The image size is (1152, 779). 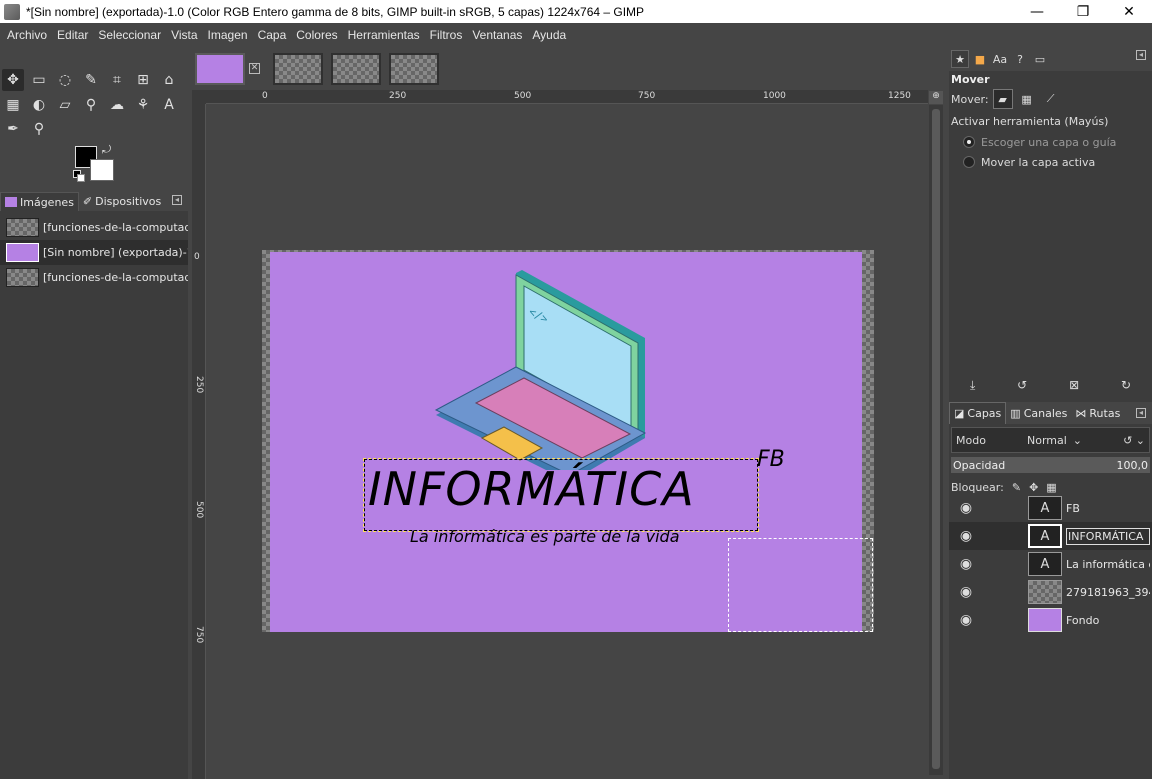 I want to click on layer-mode-reset-icon: ↺ ⌄, so click(x=1134, y=440).